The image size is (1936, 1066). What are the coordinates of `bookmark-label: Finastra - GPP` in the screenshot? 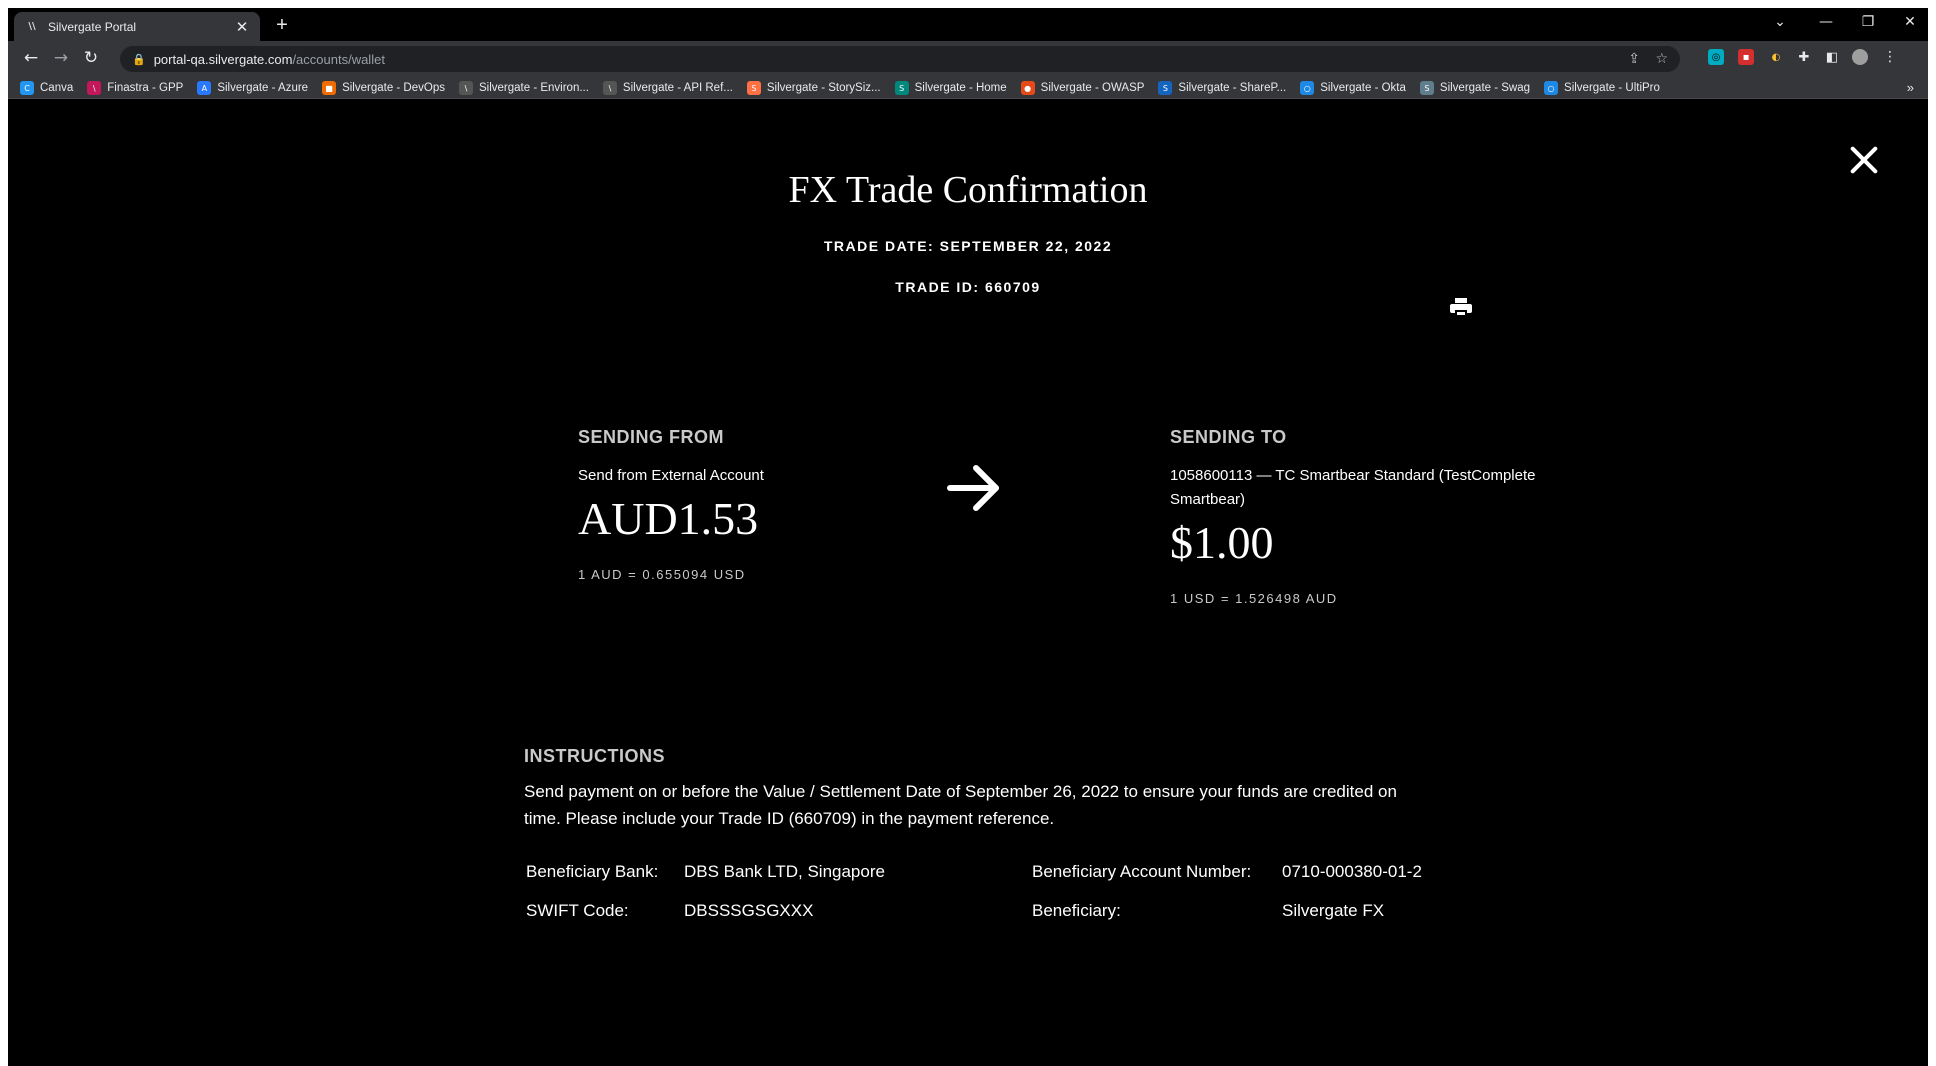 It's located at (145, 88).